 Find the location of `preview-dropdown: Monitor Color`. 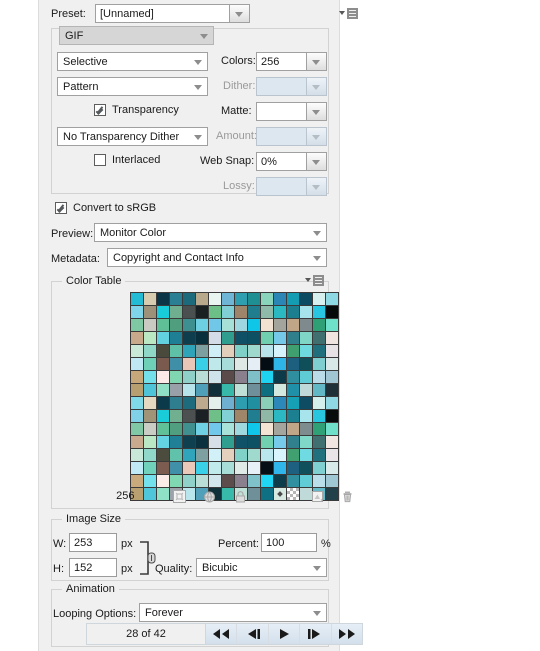

preview-dropdown: Monitor Color is located at coordinates (210, 232).